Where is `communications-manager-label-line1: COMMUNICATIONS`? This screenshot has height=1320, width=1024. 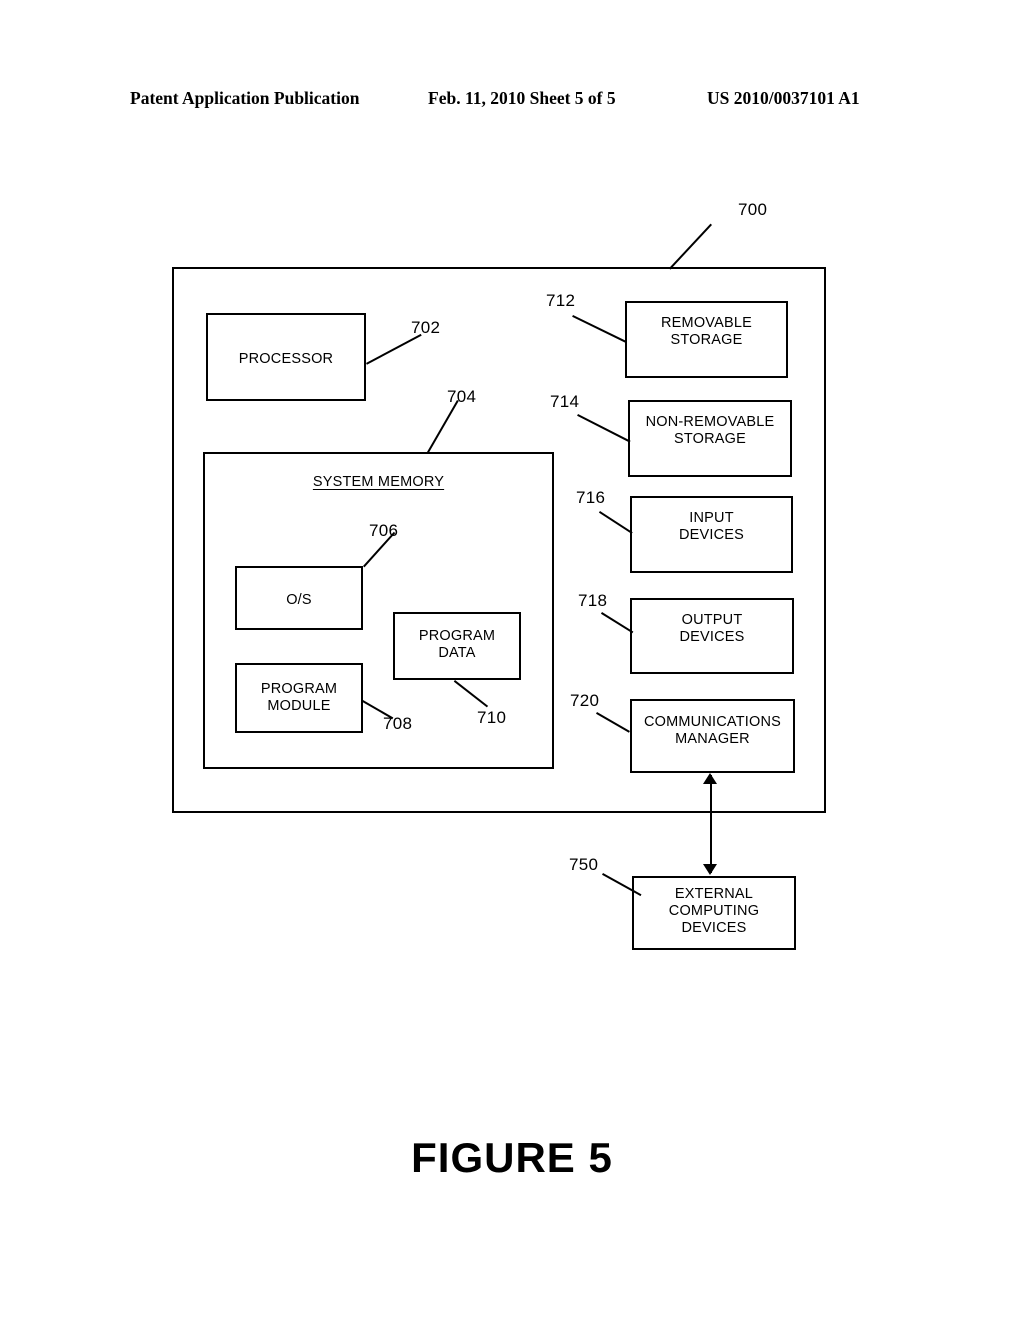 communications-manager-label-line1: COMMUNICATIONS is located at coordinates (712, 722).